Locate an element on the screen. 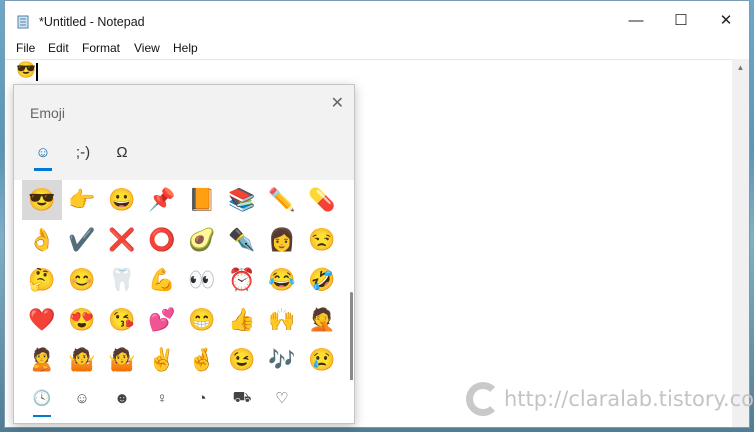 The width and height of the screenshot is (754, 432). emoji-cell: 📌 is located at coordinates (162, 200).